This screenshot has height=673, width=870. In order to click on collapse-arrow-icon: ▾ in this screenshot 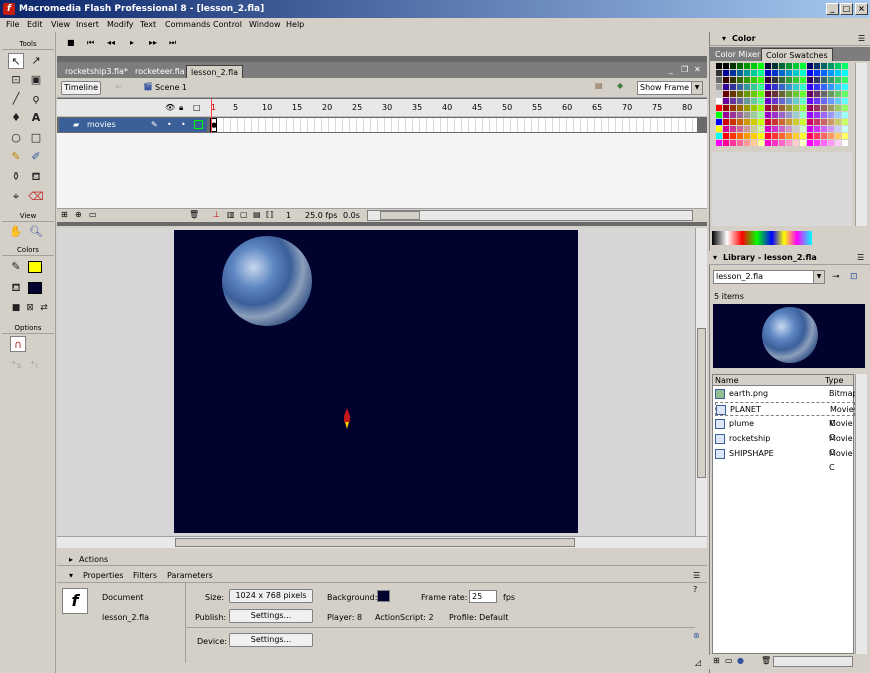, I will do `click(71, 575)`.